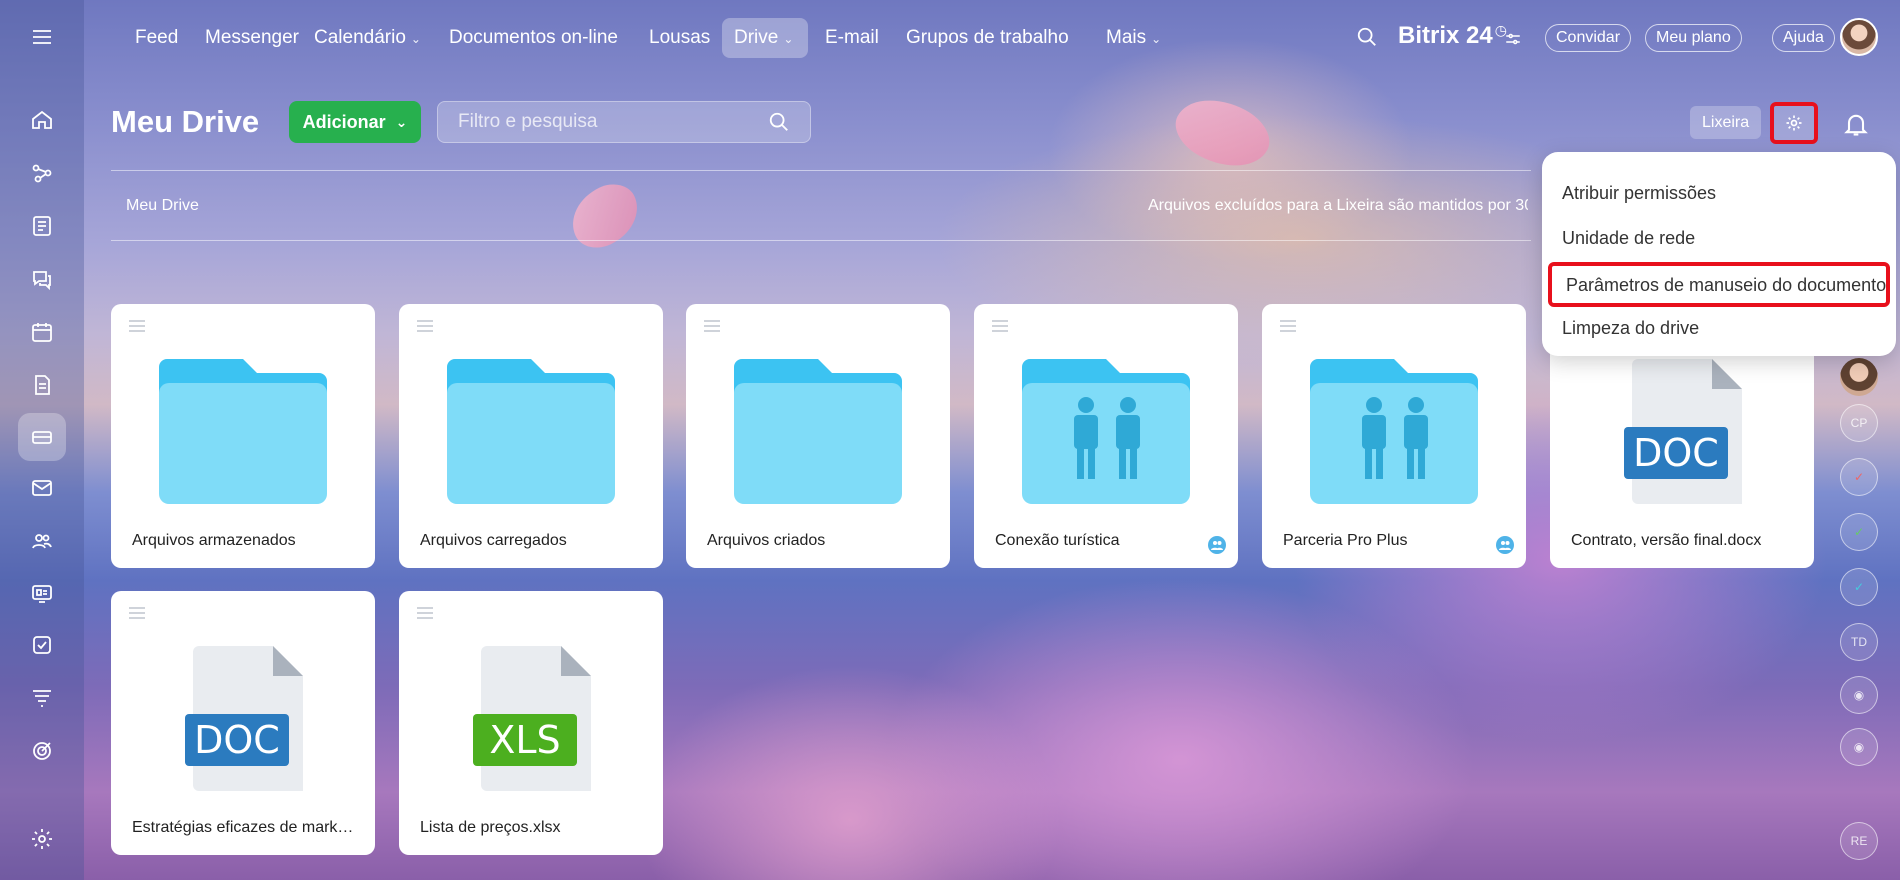 The height and width of the screenshot is (880, 1900). What do you see at coordinates (42, 751) in the screenshot?
I see `goals-icon` at bounding box center [42, 751].